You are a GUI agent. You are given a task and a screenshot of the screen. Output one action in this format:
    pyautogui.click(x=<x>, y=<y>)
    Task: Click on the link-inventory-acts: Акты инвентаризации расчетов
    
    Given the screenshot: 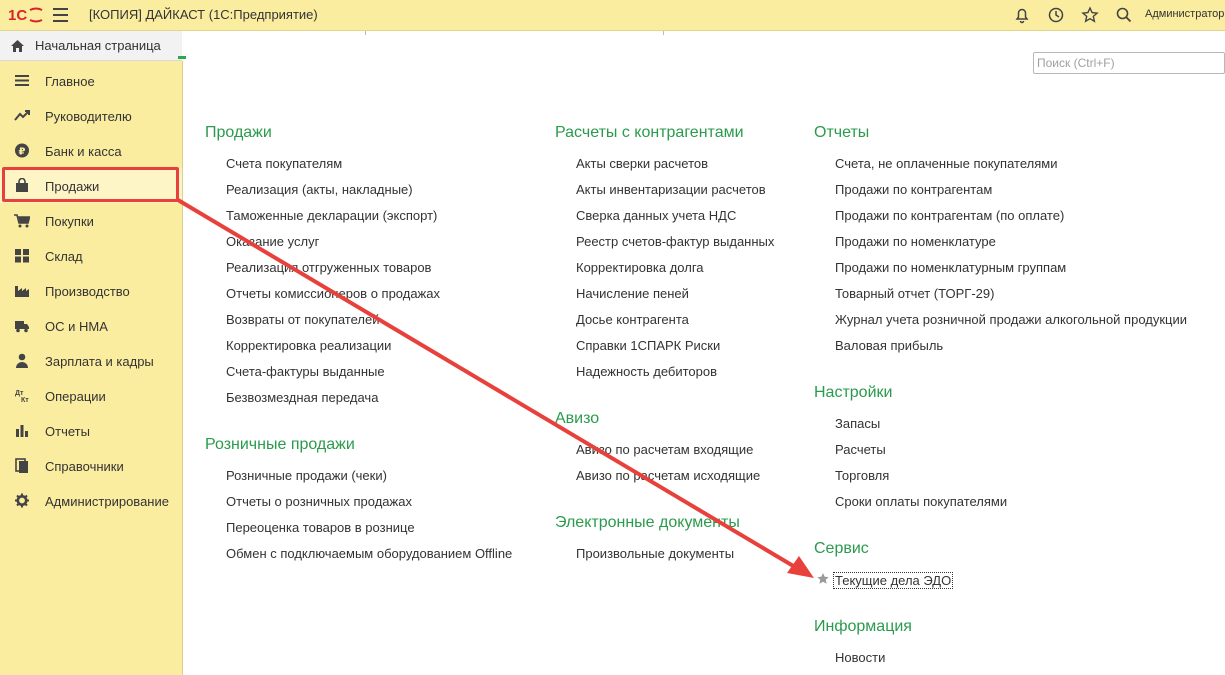 What is the action you would take?
    pyautogui.click(x=671, y=189)
    